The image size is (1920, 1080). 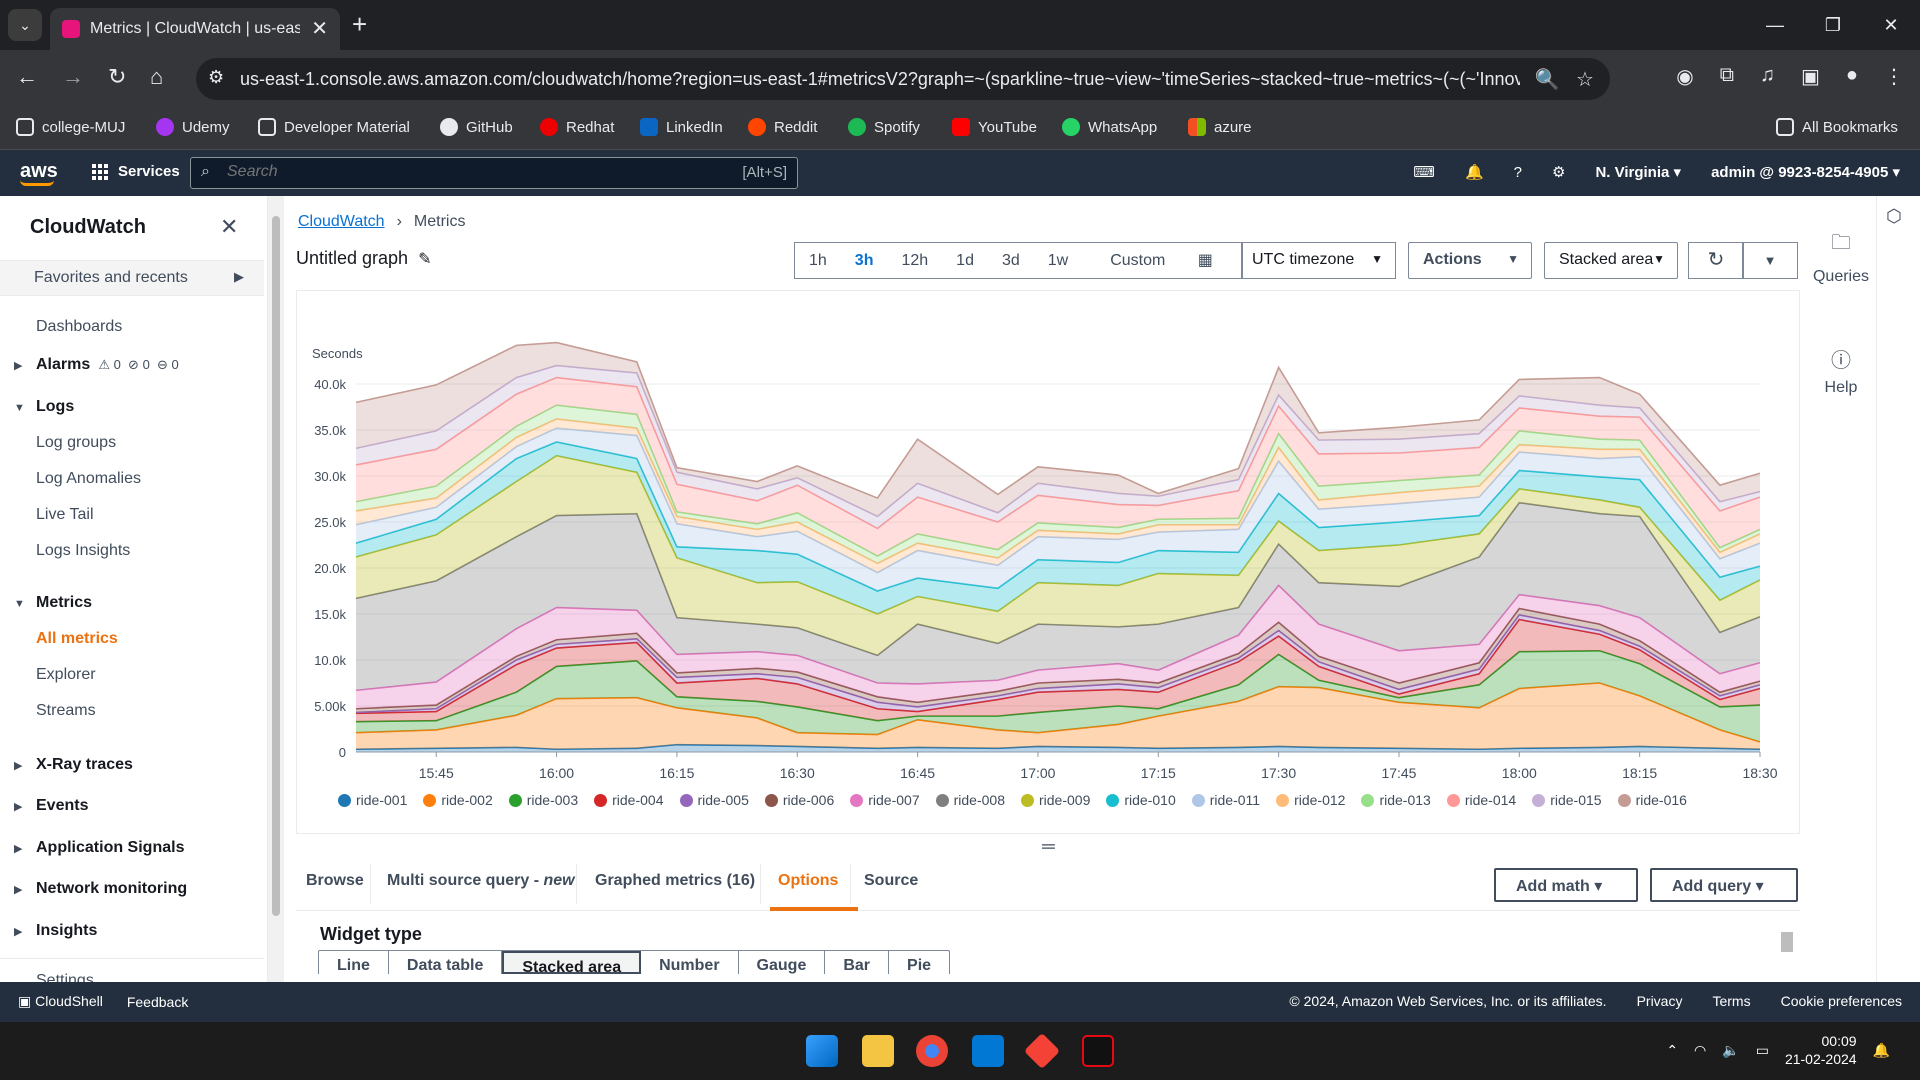 I want to click on widget-type-bar: Bar, so click(x=857, y=962).